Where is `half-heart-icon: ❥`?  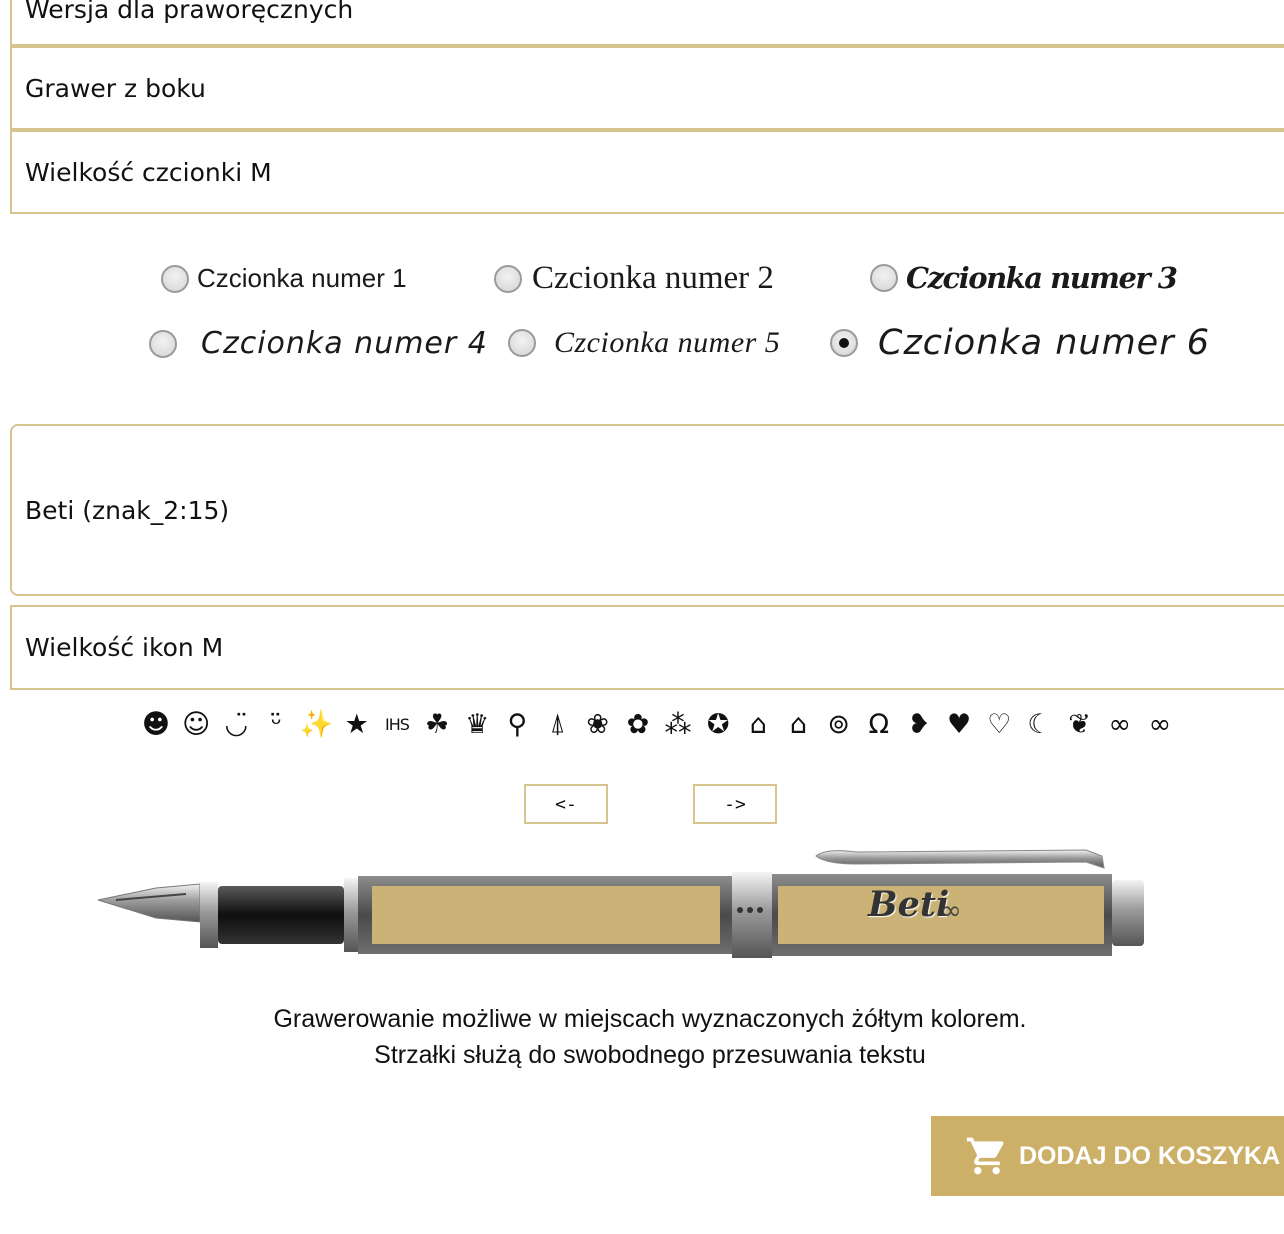 half-heart-icon: ❥ is located at coordinates (919, 724).